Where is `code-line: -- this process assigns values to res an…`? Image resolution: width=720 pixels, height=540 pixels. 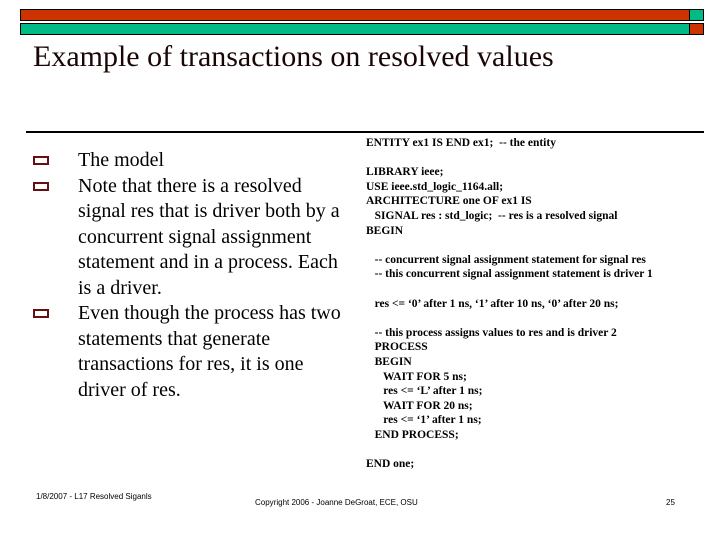
code-line: -- this process assigns values to res an… is located at coordinates (491, 332).